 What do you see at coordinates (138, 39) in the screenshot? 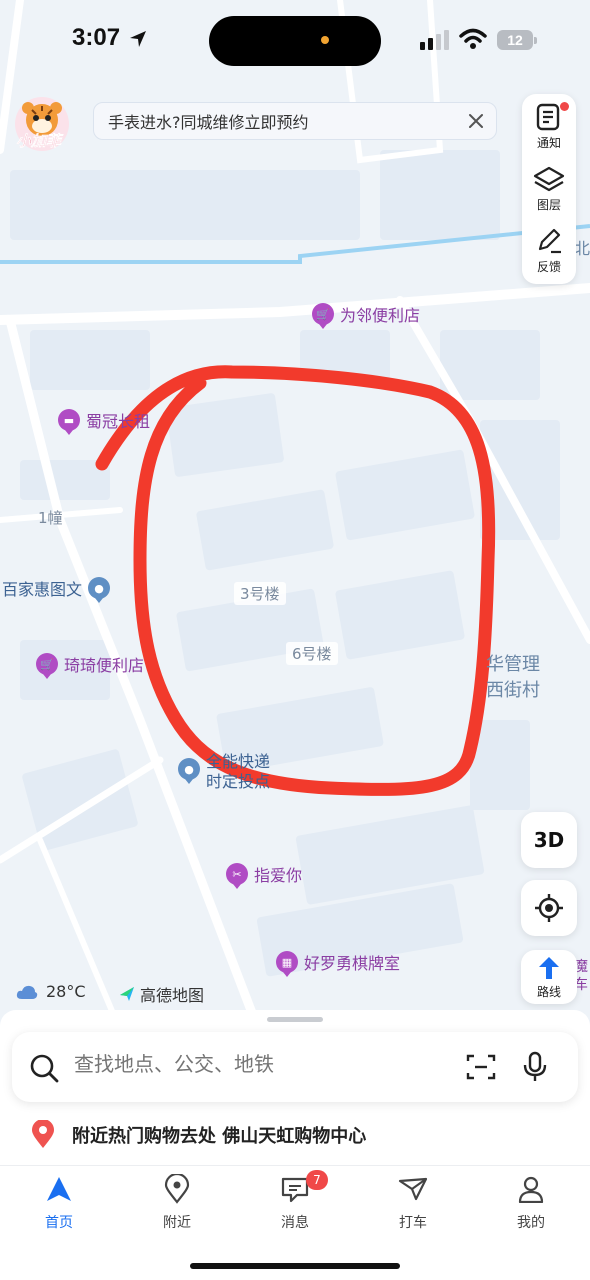
I see `location-arrow-icon` at bounding box center [138, 39].